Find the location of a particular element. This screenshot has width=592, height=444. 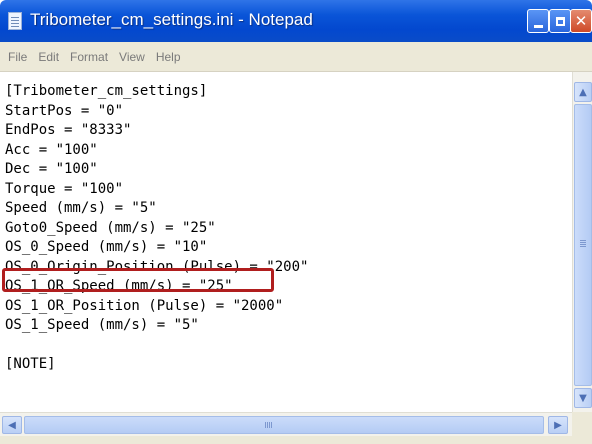

arrow-down-icon: ▼ is located at coordinates (583, 398).